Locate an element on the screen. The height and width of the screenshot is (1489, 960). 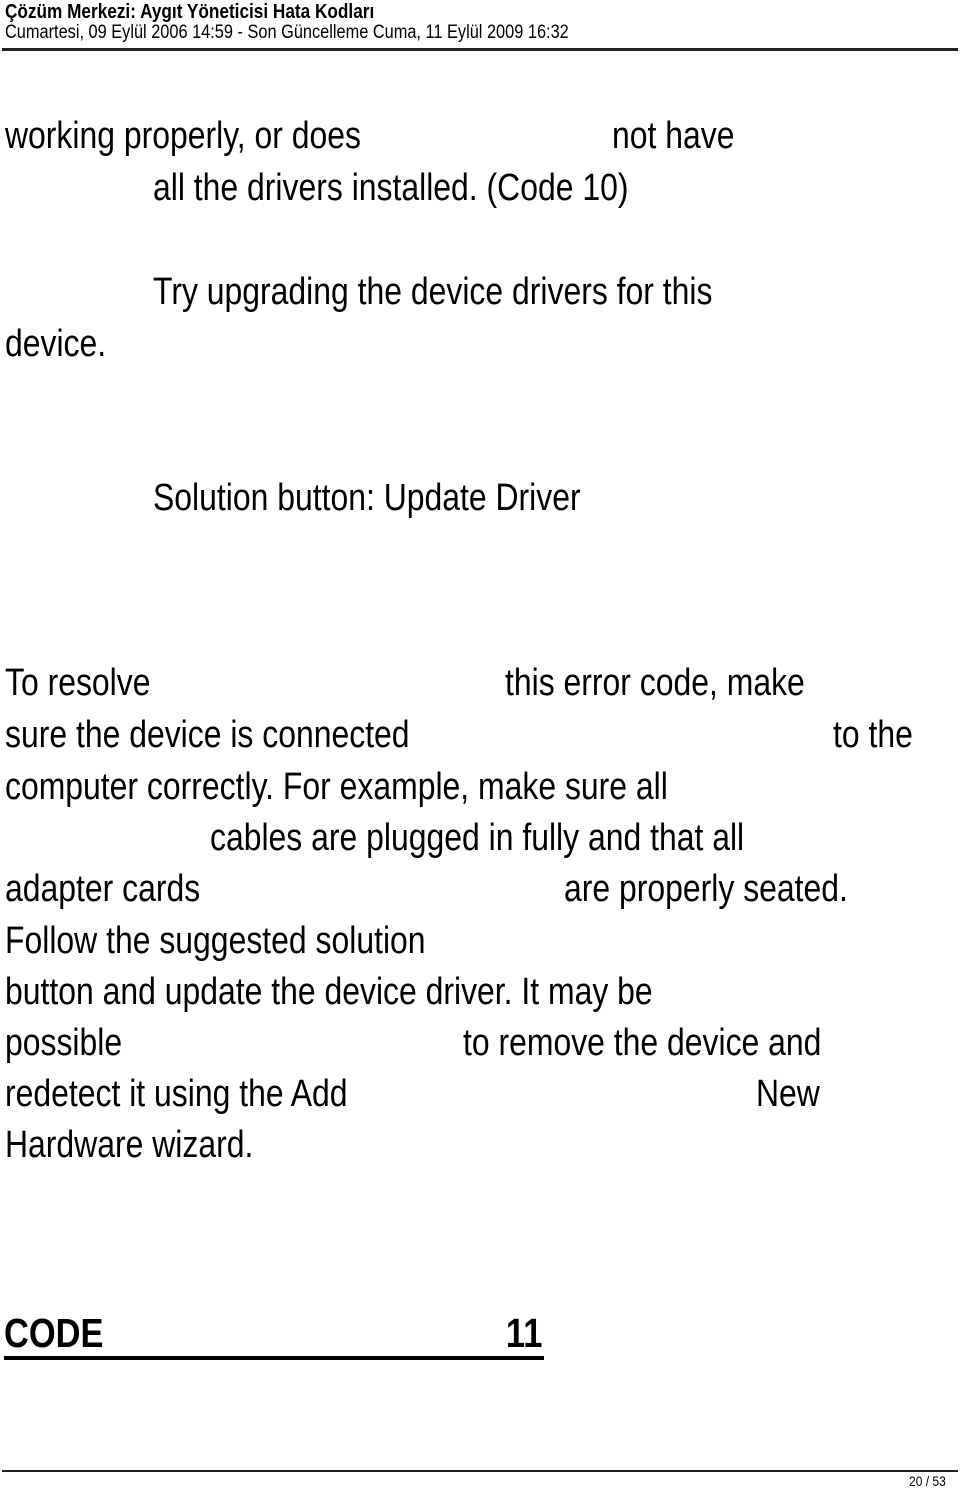
text-line: To resolve is located at coordinates (91, 683).